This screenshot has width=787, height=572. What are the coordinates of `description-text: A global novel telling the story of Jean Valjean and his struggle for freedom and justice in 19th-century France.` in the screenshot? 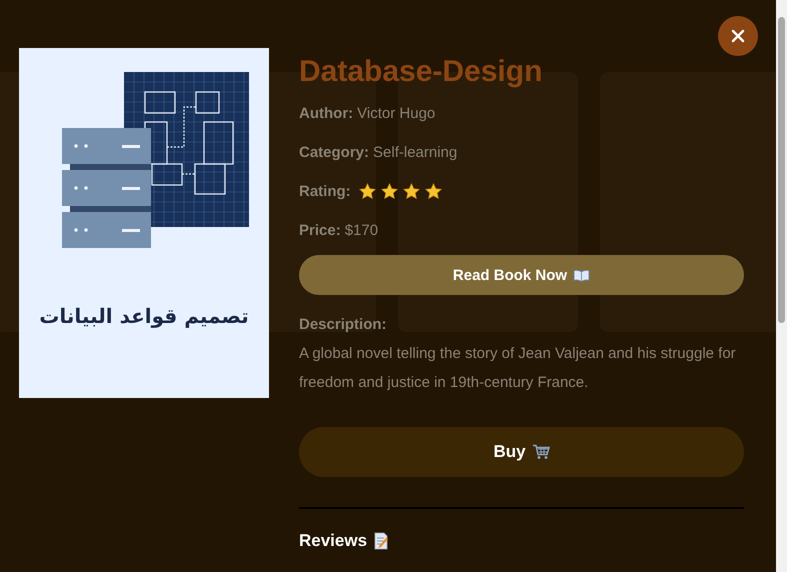 It's located at (518, 368).